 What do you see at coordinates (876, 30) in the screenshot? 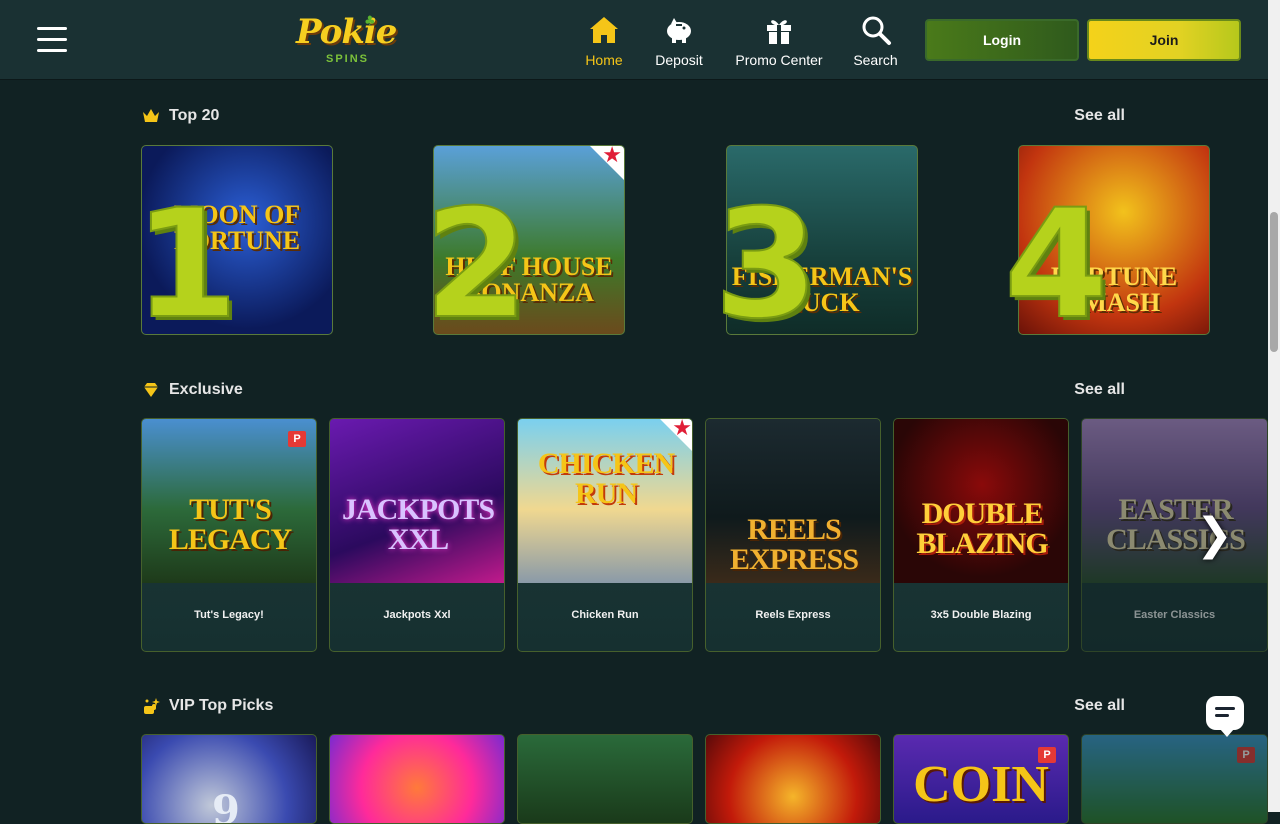
I see `search-icon` at bounding box center [876, 30].